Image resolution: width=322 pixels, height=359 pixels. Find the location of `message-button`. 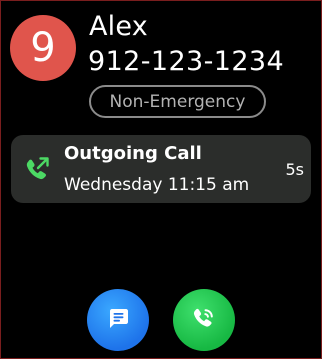

message-button is located at coordinates (118, 320).